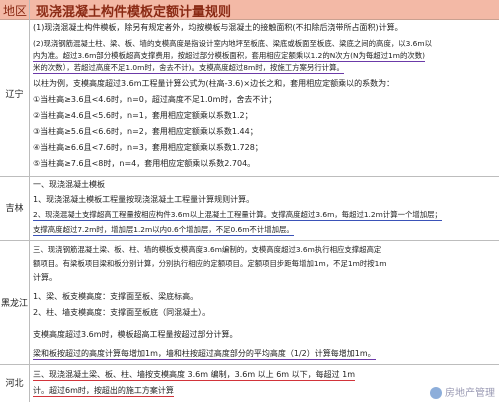 The width and height of the screenshot is (499, 402). What do you see at coordinates (436, 393) in the screenshot?
I see `watermark-logo-icon` at bounding box center [436, 393].